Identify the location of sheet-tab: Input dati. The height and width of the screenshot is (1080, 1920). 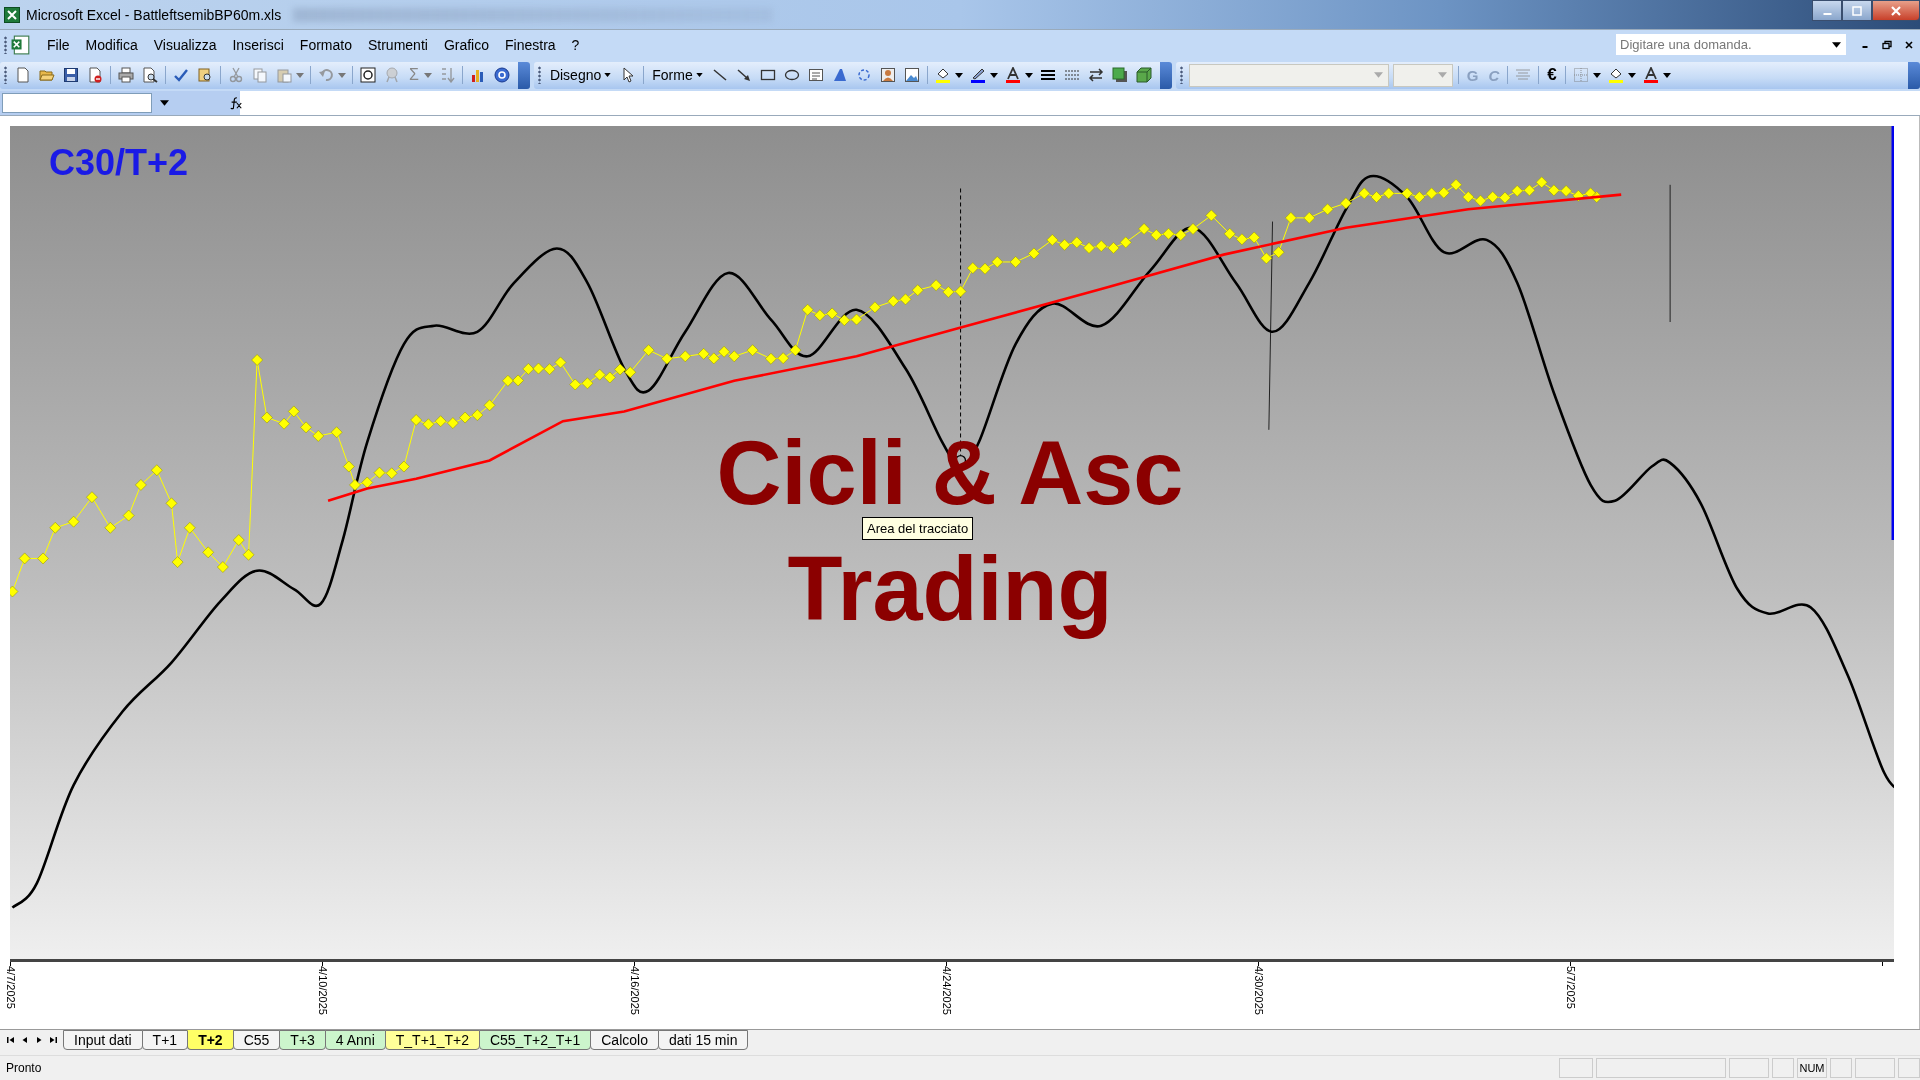
(103, 1040).